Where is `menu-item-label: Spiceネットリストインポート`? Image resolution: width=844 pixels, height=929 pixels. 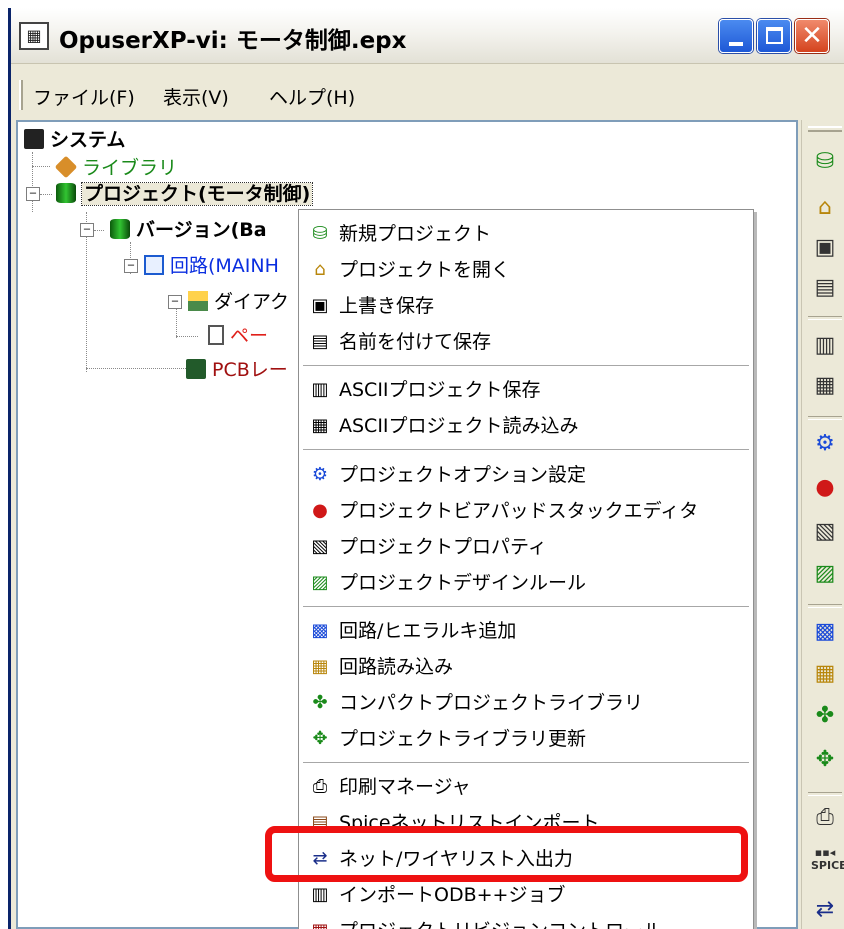 menu-item-label: Spiceネットリストインポート is located at coordinates (469, 823).